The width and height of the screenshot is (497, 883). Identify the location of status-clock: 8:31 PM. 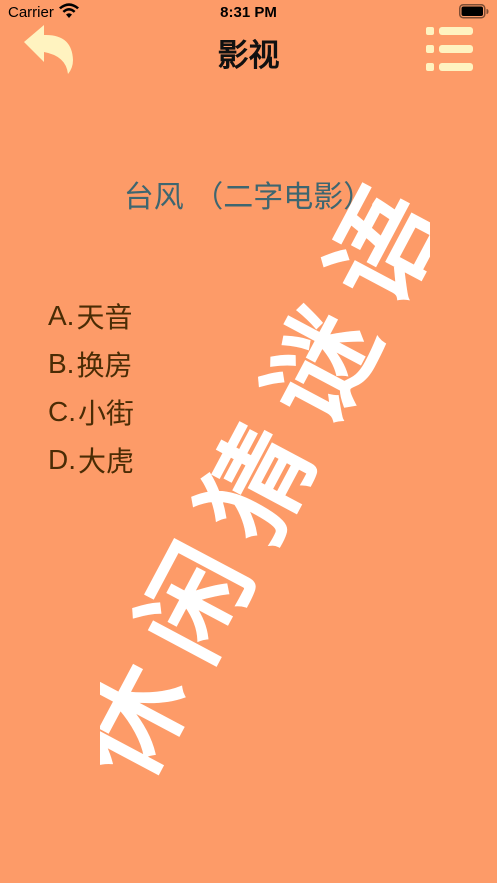
(248, 12).